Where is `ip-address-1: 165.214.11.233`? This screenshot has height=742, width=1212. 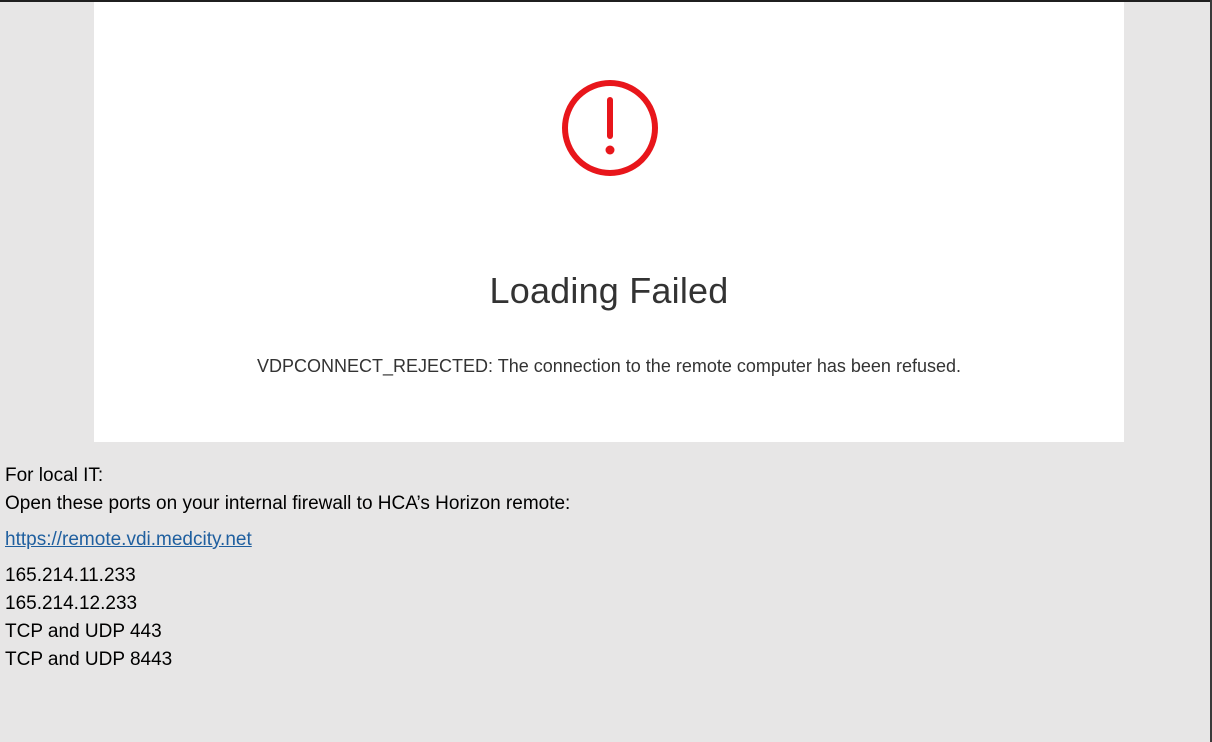
ip-address-1: 165.214.11.233 is located at coordinates (70, 575).